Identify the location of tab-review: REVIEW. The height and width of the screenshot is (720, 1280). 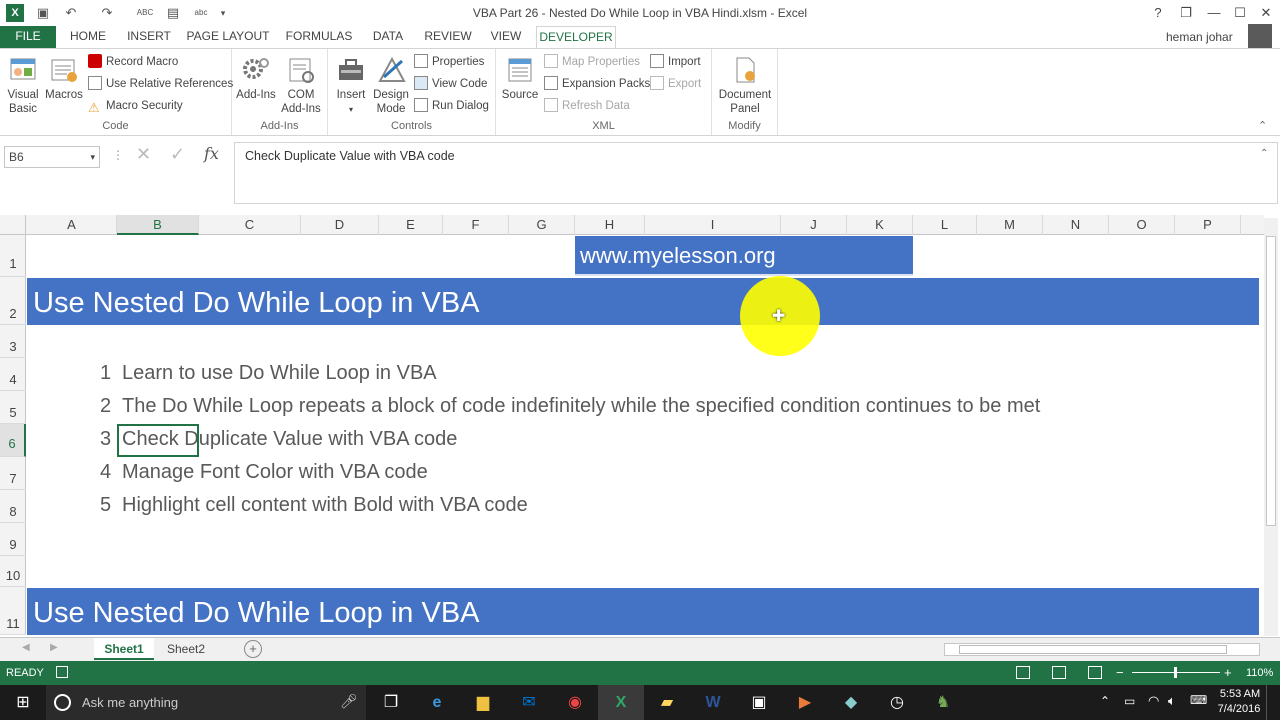
(448, 37).